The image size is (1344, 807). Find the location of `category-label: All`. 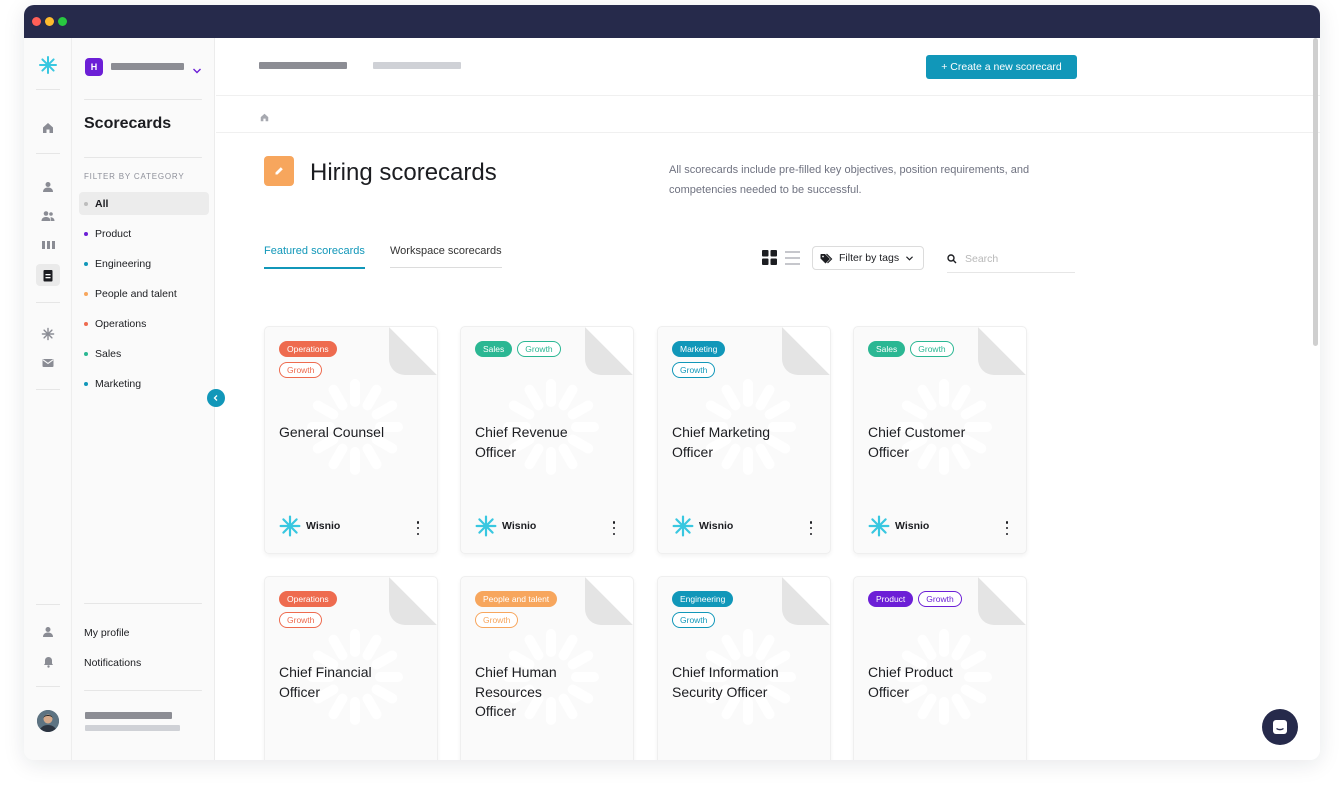

category-label: All is located at coordinates (102, 203).